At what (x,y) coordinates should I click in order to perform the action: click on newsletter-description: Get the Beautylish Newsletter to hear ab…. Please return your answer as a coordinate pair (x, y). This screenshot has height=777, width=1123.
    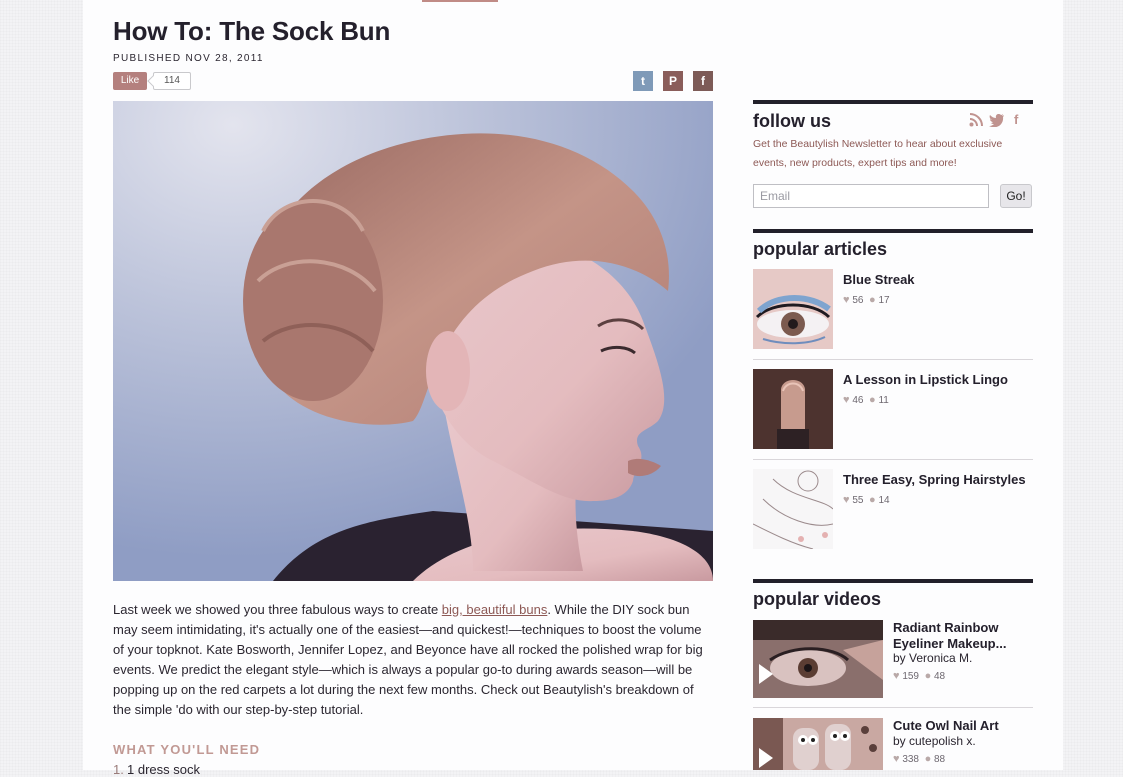
    Looking at the image, I should click on (878, 153).